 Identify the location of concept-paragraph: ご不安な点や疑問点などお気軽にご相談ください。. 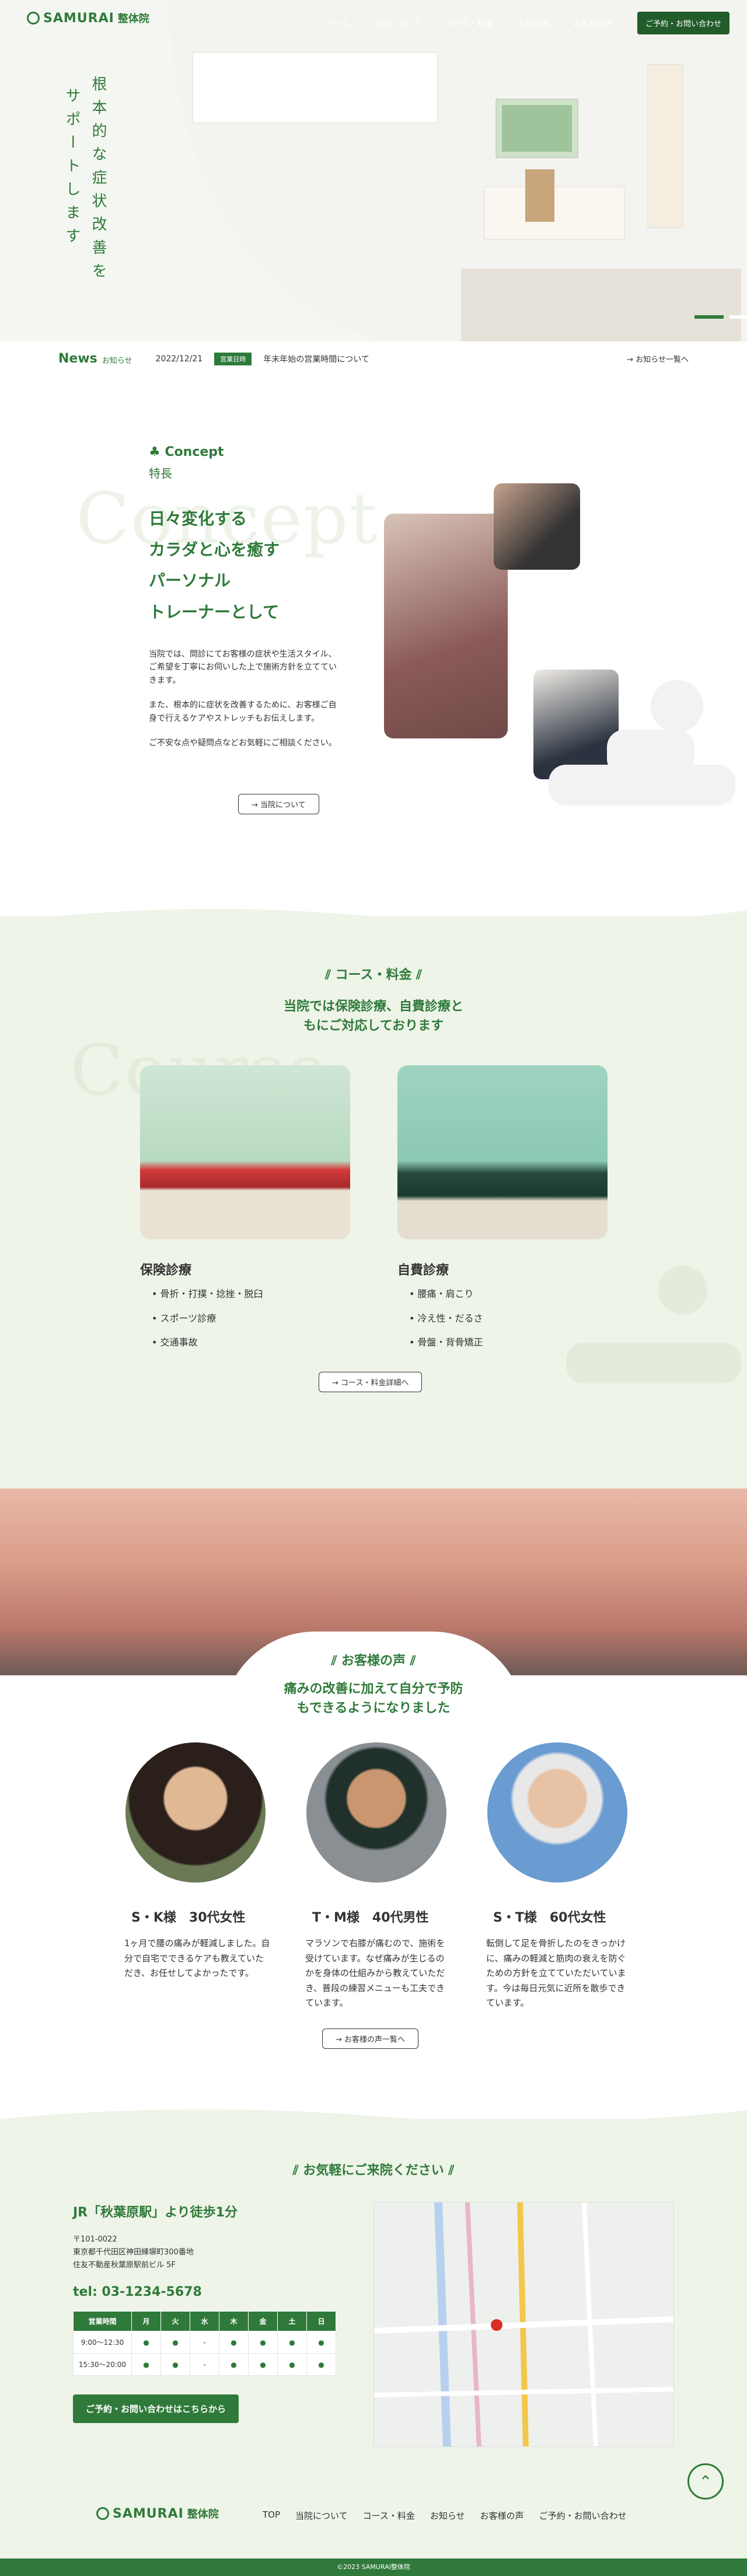
(243, 743).